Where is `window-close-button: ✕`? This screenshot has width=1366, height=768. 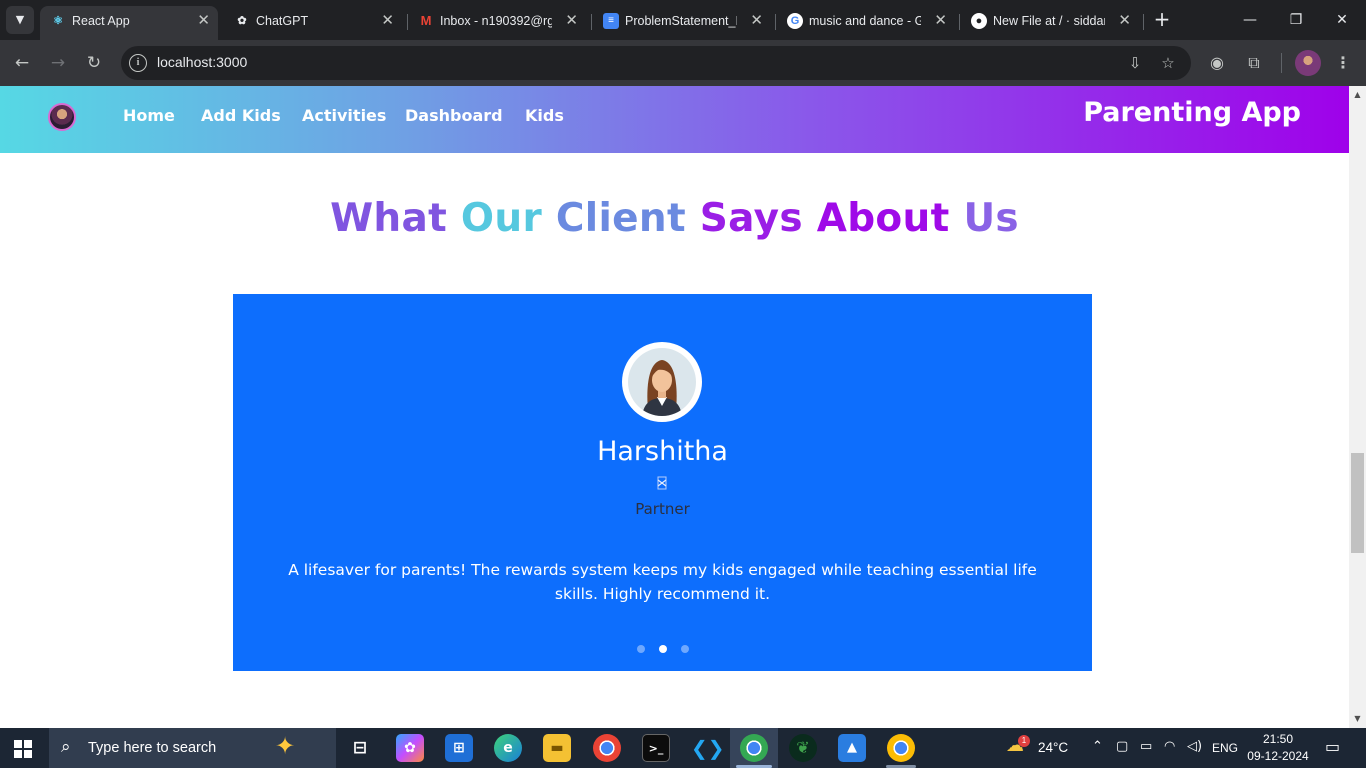
window-close-button: ✕ is located at coordinates (1342, 20).